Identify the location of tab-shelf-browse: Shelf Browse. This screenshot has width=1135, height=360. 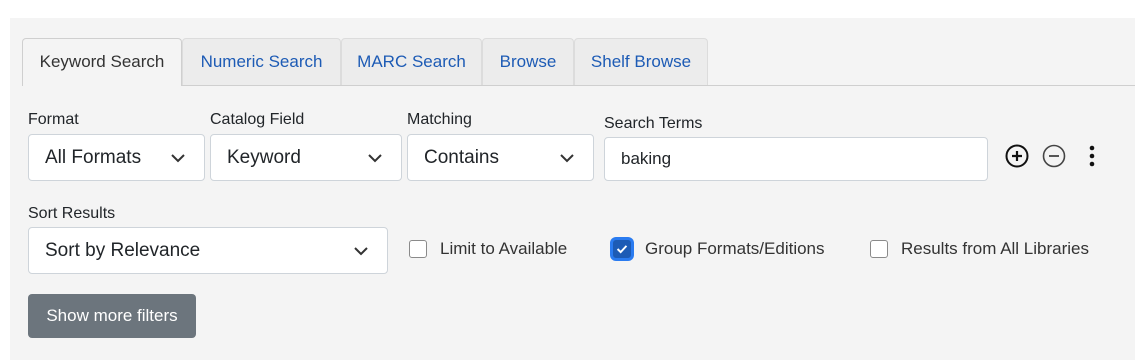
(641, 61).